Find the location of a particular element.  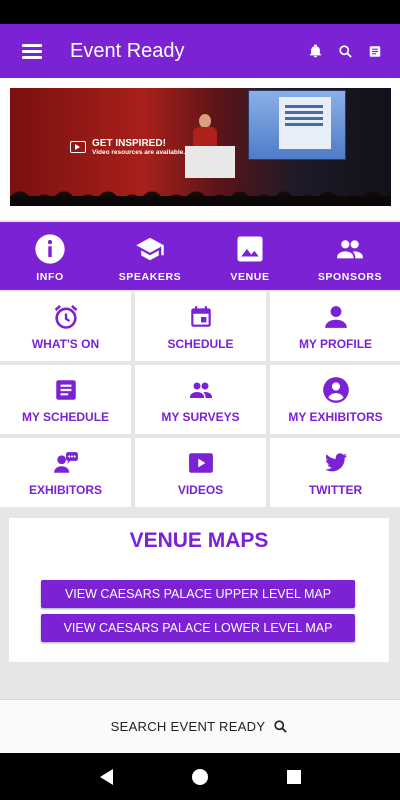

video-icon is located at coordinates (78, 147).